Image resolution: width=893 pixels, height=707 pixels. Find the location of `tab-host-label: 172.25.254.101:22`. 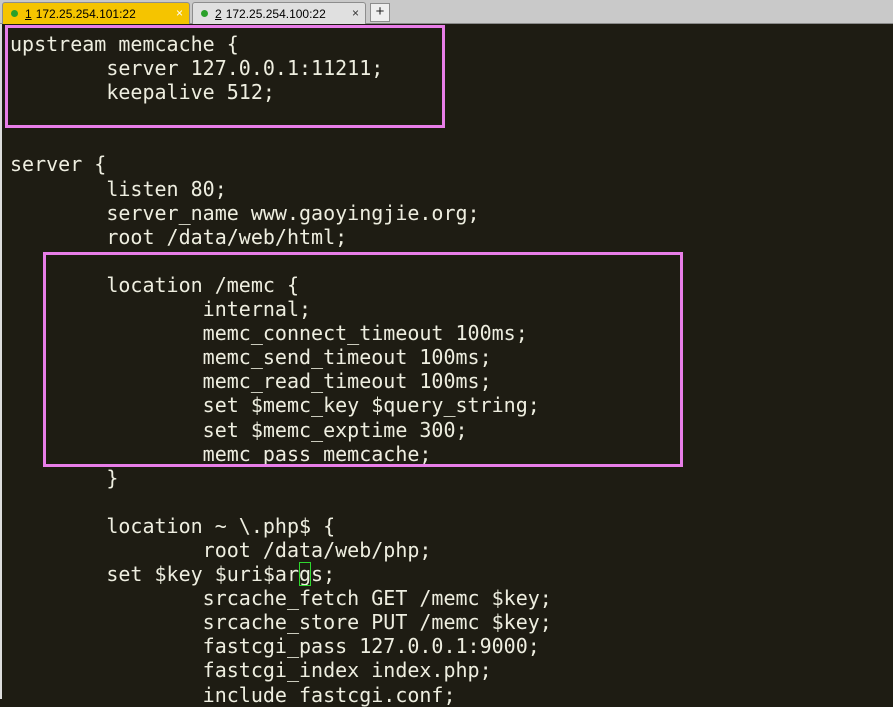

tab-host-label: 172.25.254.101:22 is located at coordinates (85, 13).